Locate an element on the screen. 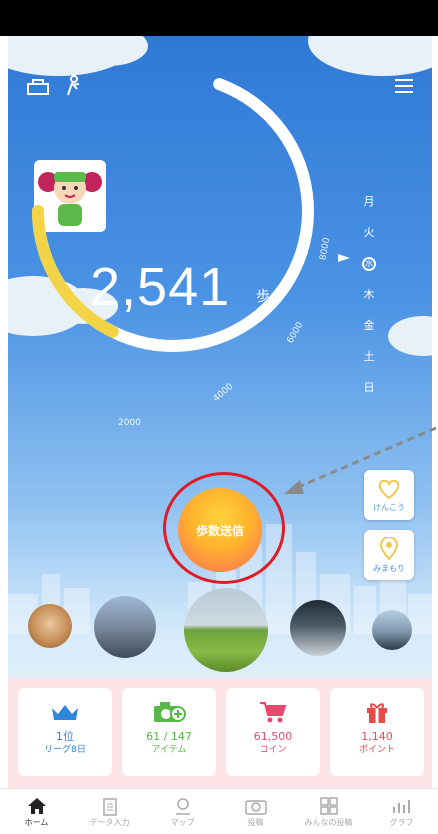 The image size is (438, 834). annotation-arrow is located at coordinates (360, 460).